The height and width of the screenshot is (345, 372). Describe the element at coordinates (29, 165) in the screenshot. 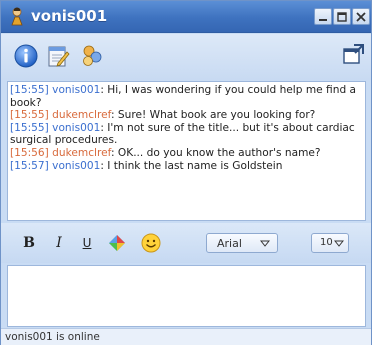

I see `message-timestamp: [15:57]` at that location.